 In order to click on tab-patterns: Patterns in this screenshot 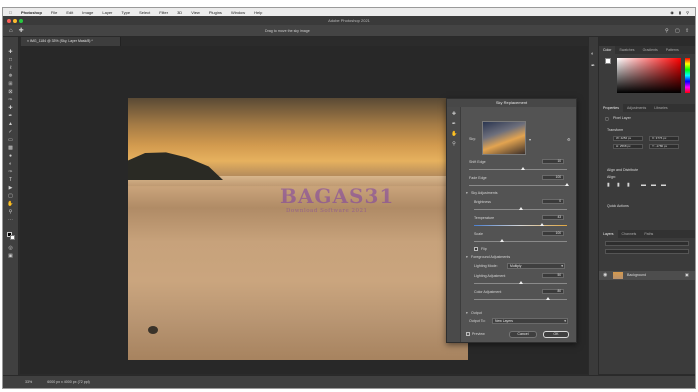, I will do `click(672, 50)`.